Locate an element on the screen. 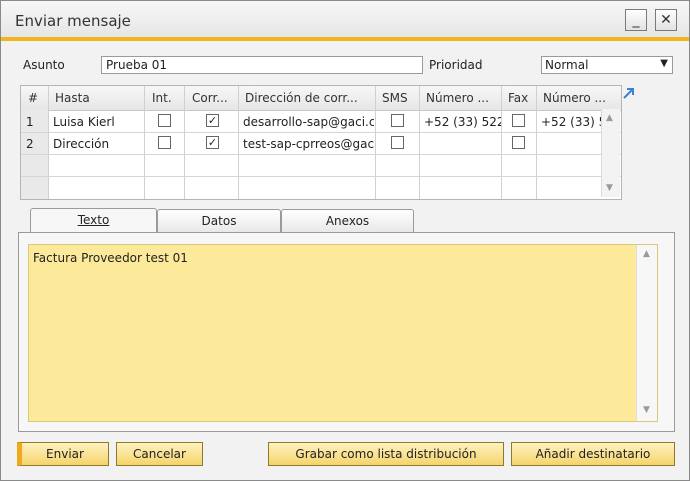 This screenshot has height=481, width=690. subject-label: Asunto is located at coordinates (44, 65).